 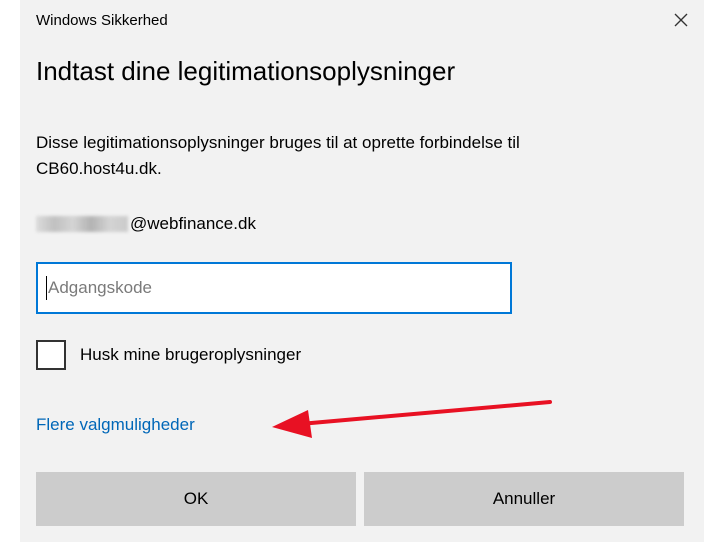 What do you see at coordinates (51, 355) in the screenshot?
I see `remember-checkbox` at bounding box center [51, 355].